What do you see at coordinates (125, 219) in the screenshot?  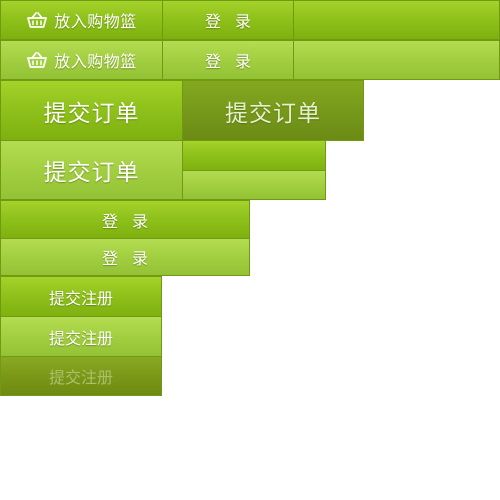 I see `wide-login-button: 登录` at bounding box center [125, 219].